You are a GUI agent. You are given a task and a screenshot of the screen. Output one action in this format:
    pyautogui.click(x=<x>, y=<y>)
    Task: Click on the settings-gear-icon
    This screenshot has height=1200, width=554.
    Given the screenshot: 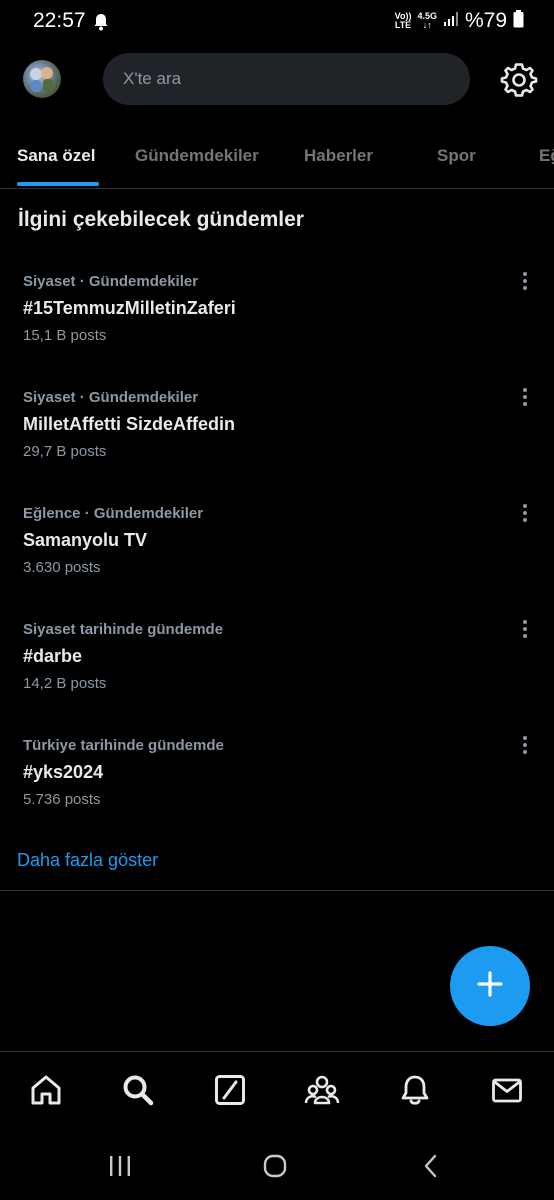 What is the action you would take?
    pyautogui.click(x=519, y=80)
    